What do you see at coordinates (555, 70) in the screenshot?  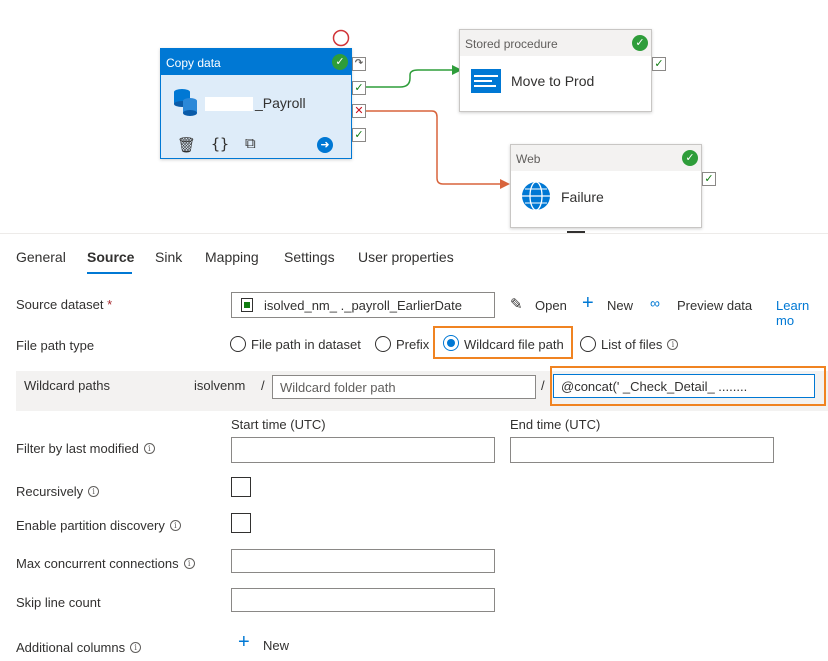 I see `stored-procedure-activity: Stored procedure ✓ Move to Prod` at bounding box center [555, 70].